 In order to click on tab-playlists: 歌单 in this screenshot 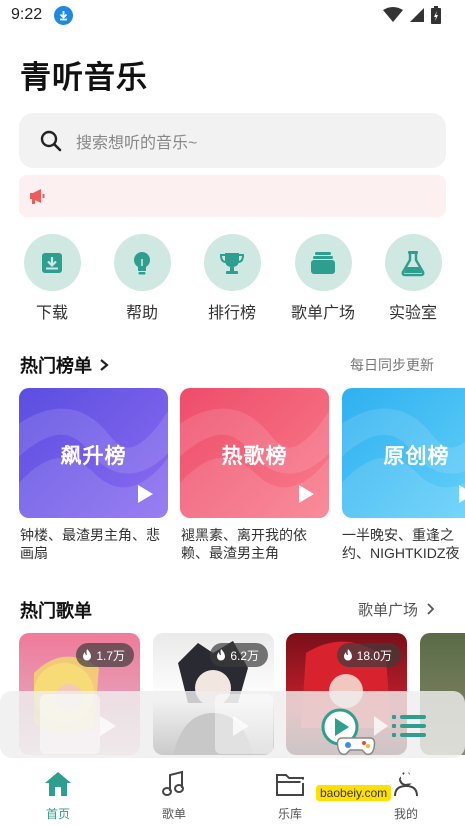, I will do `click(174, 796)`.